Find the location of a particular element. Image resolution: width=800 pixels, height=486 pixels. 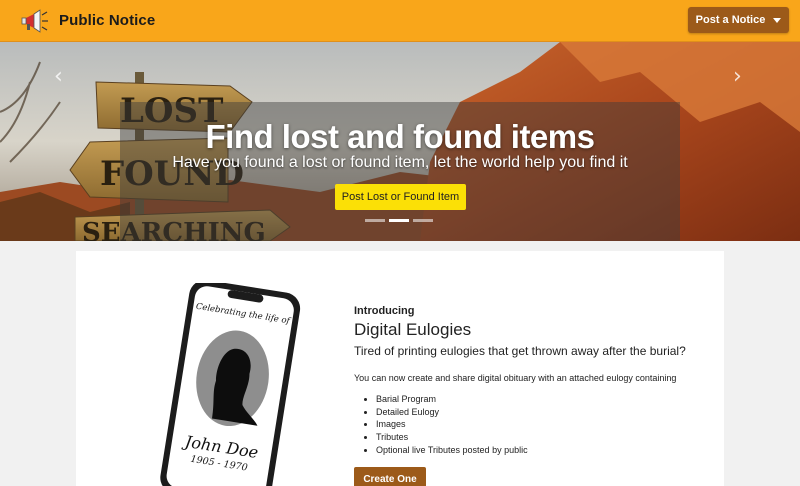

list-item: Tributes is located at coordinates (452, 437).